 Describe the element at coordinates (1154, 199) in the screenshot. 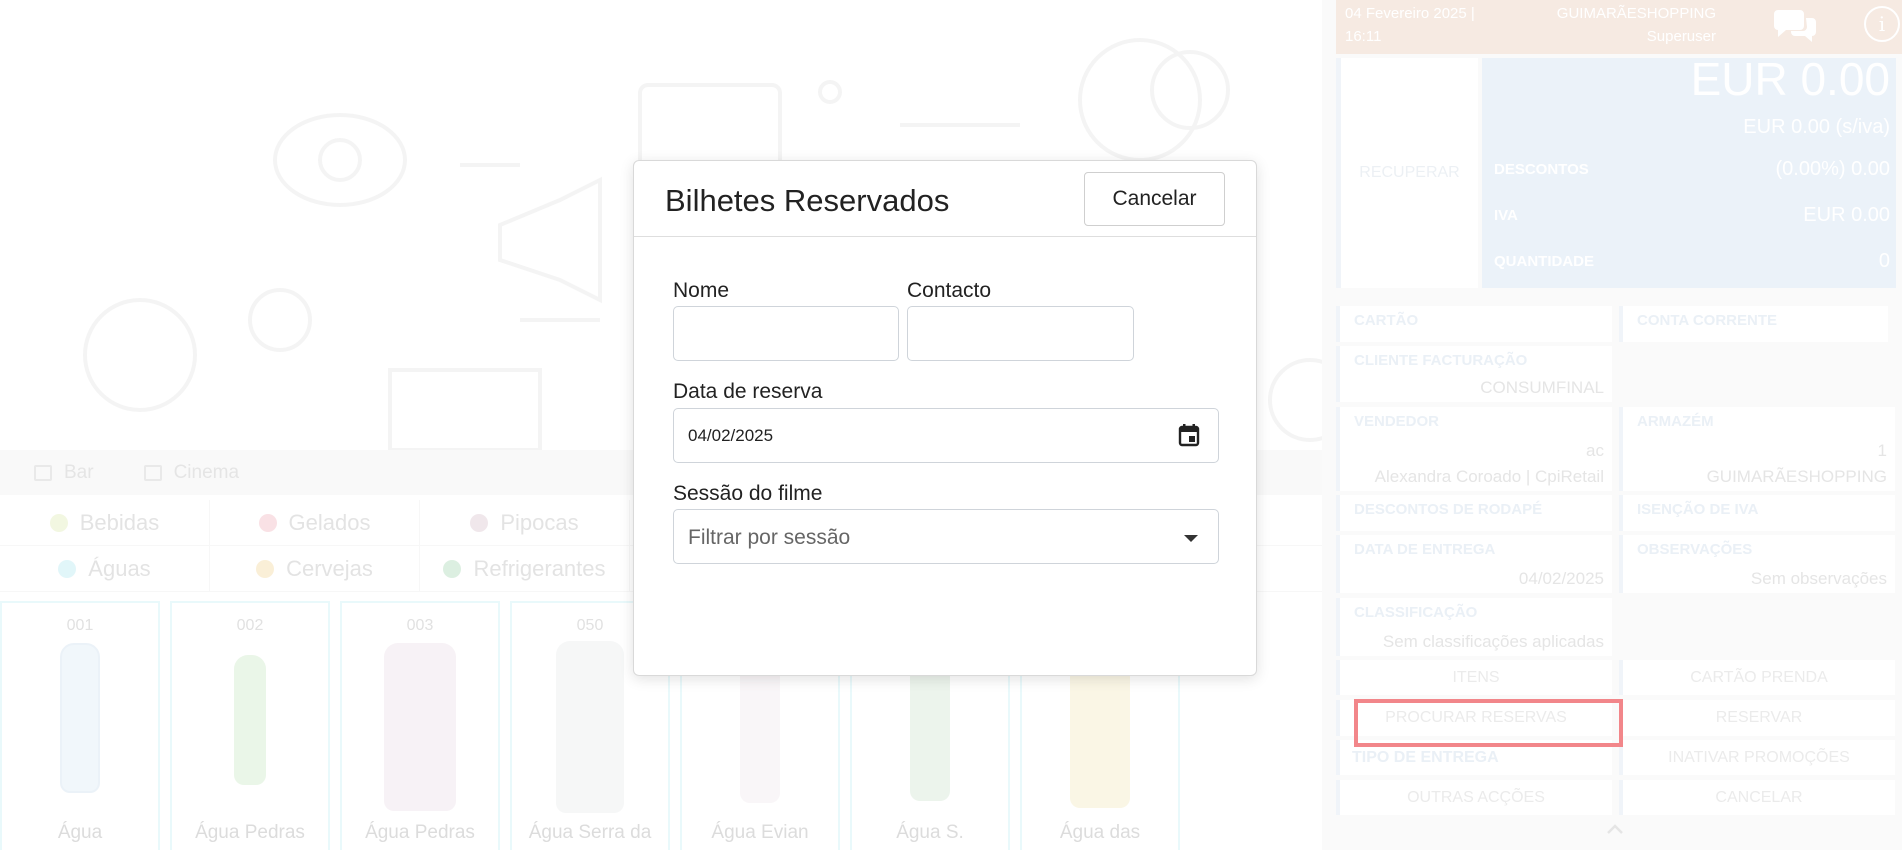

I see `cancel-button: Cancelar` at that location.